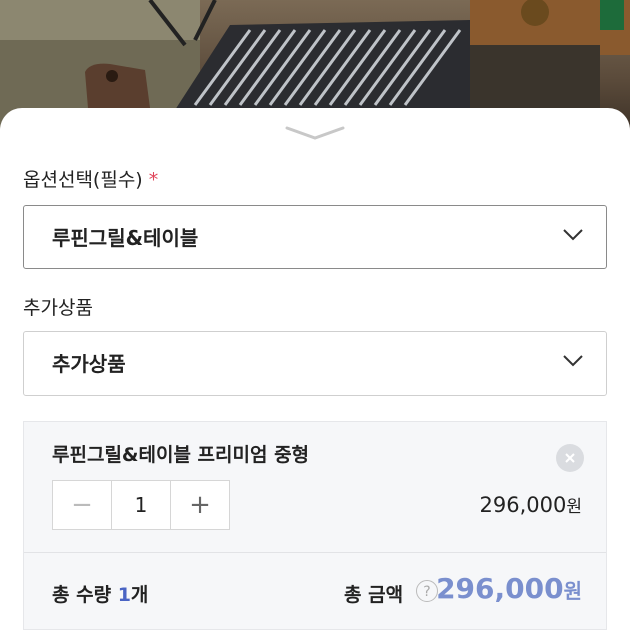 The image size is (630, 630). What do you see at coordinates (315, 363) in the screenshot?
I see `addon-select: 추가상품` at bounding box center [315, 363].